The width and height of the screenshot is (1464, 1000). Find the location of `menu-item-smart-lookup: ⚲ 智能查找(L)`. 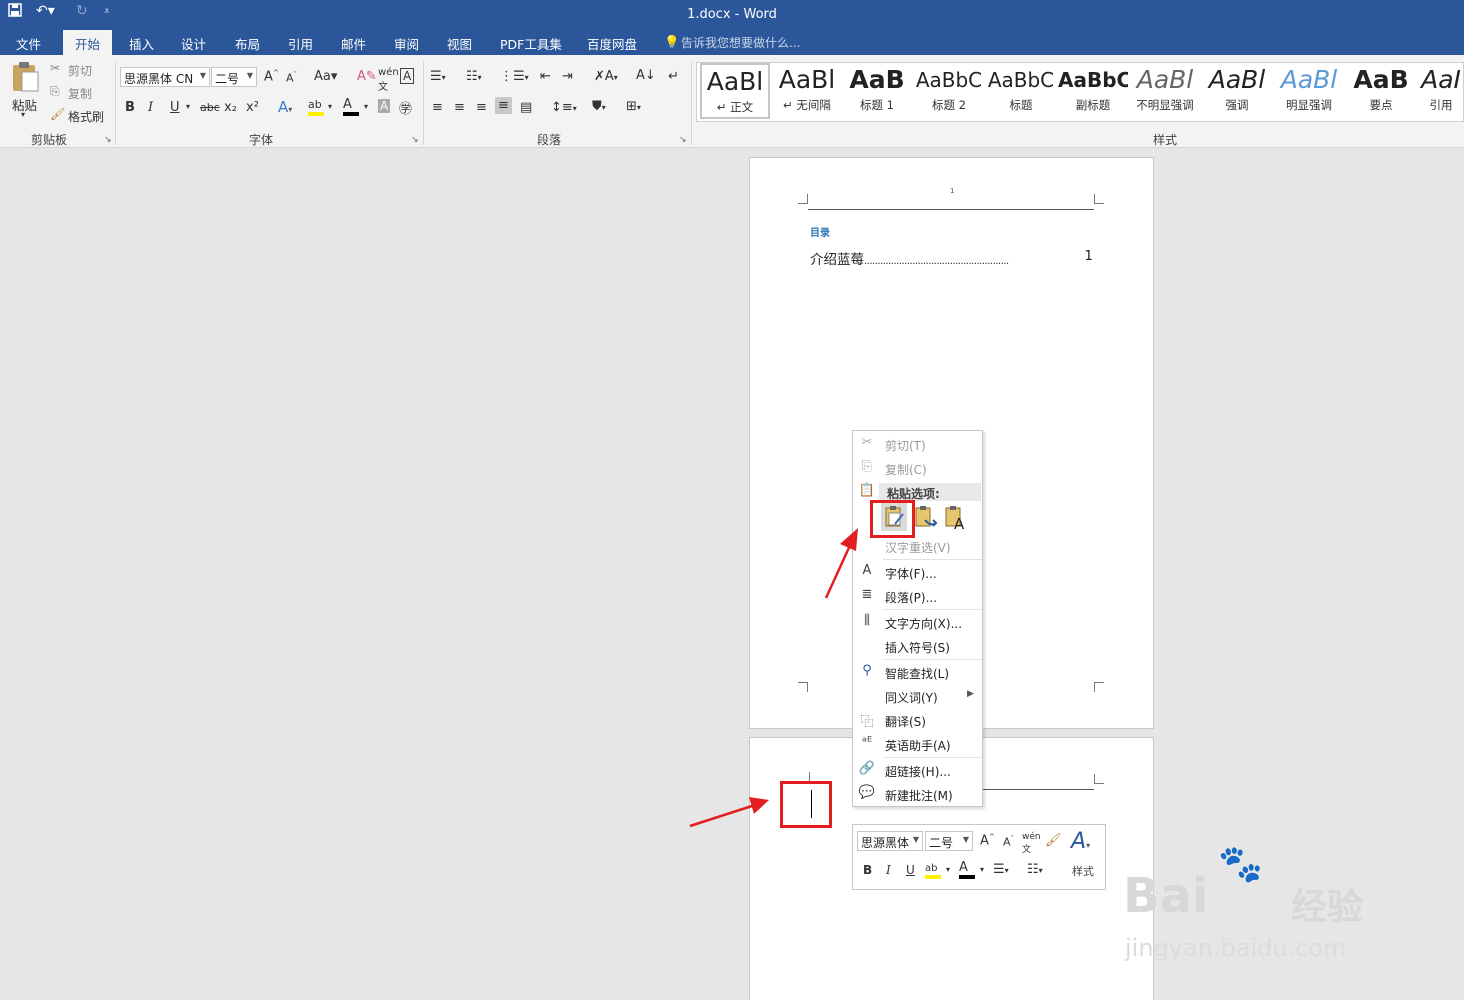

menu-item-smart-lookup: ⚲ 智能查找(L) is located at coordinates (917, 672).